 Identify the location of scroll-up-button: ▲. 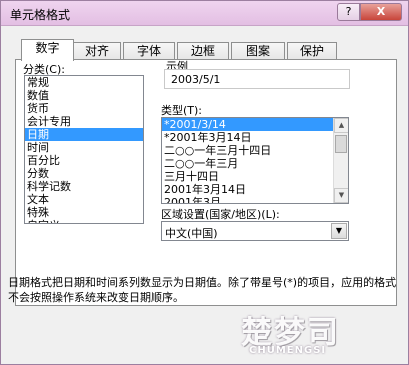
(341, 125).